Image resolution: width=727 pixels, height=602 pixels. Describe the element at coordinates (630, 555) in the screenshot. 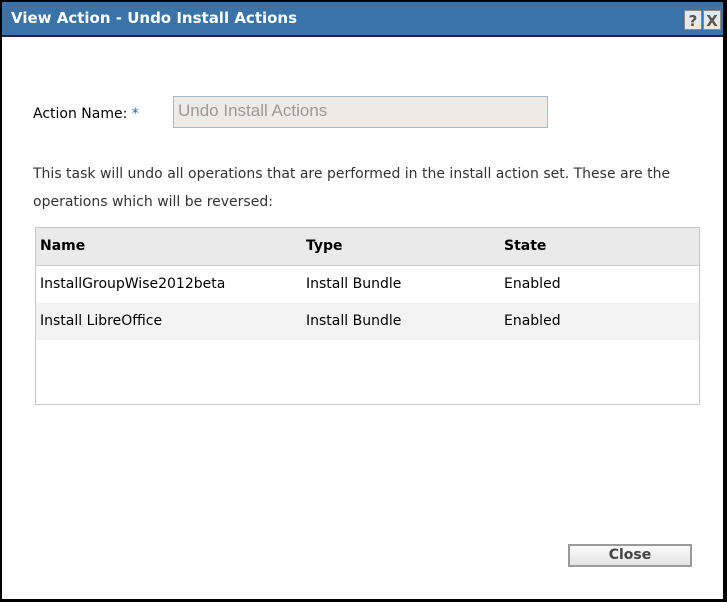

I see `close-button: Close` at that location.